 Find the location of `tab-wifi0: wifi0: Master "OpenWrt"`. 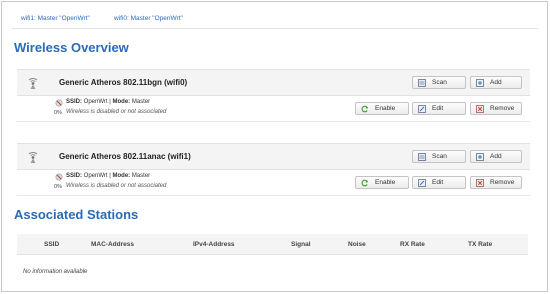

tab-wifi0: wifi0: Master "OpenWrt" is located at coordinates (148, 18).